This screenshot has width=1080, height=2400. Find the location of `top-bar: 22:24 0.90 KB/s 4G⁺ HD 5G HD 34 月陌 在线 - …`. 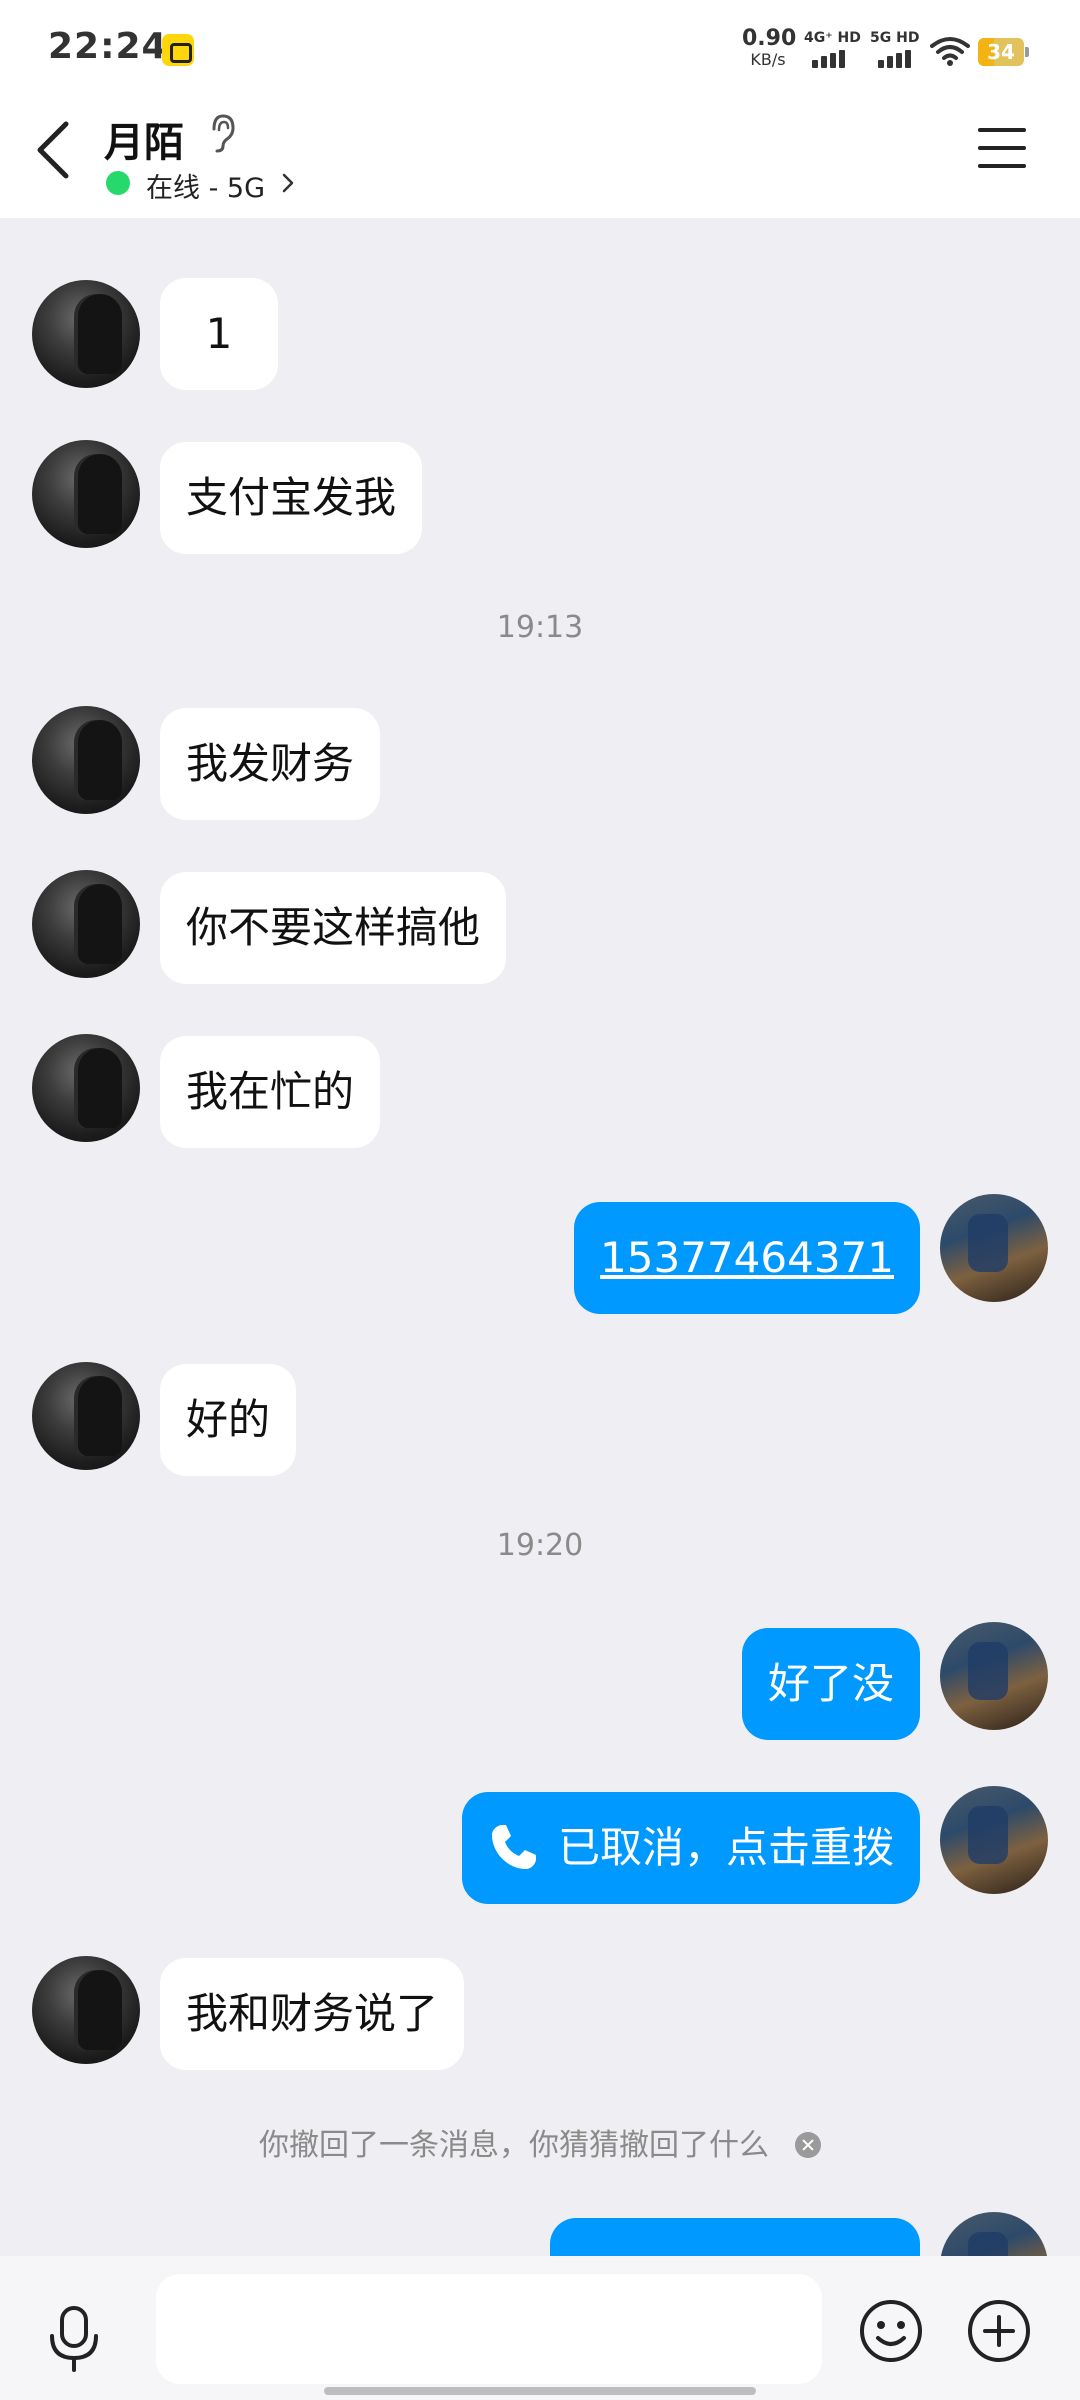

top-bar: 22:24 0.90 KB/s 4G⁺ HD 5G HD 34 月陌 在线 - … is located at coordinates (540, 109).